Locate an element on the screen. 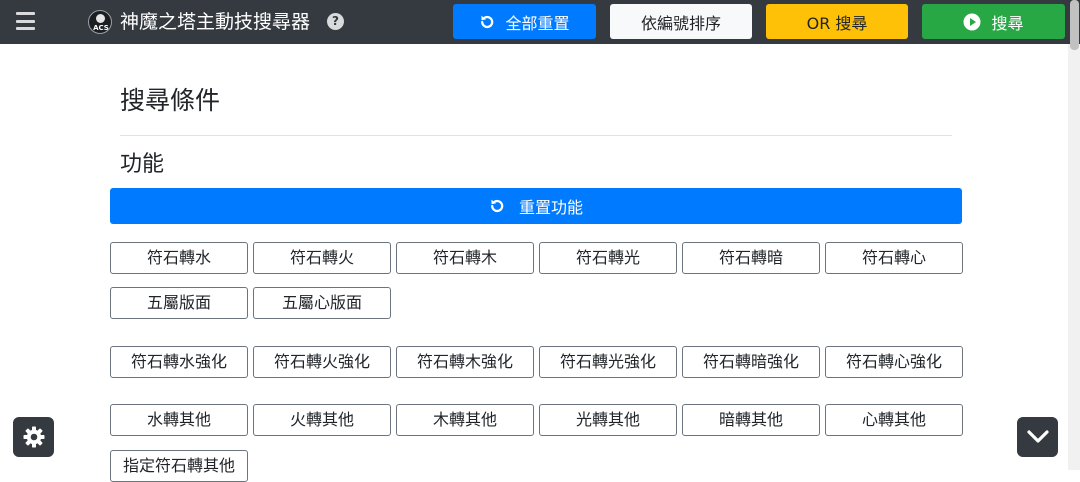 Image resolution: width=1080 pixels, height=482 pixels. option-button: 符石轉火強化 is located at coordinates (322, 362).